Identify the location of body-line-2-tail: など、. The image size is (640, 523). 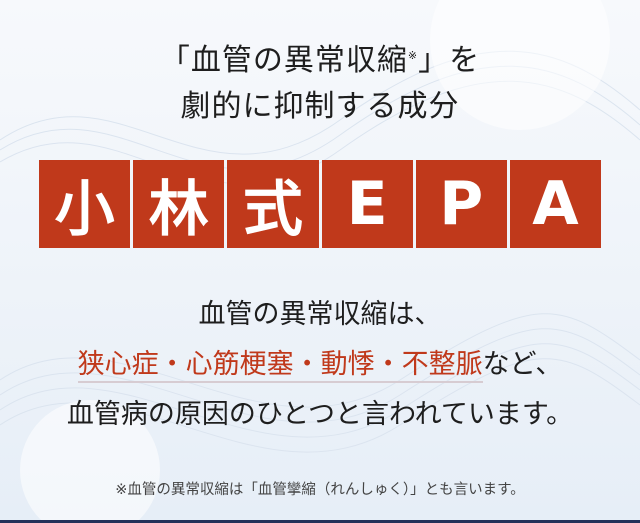
(522, 364).